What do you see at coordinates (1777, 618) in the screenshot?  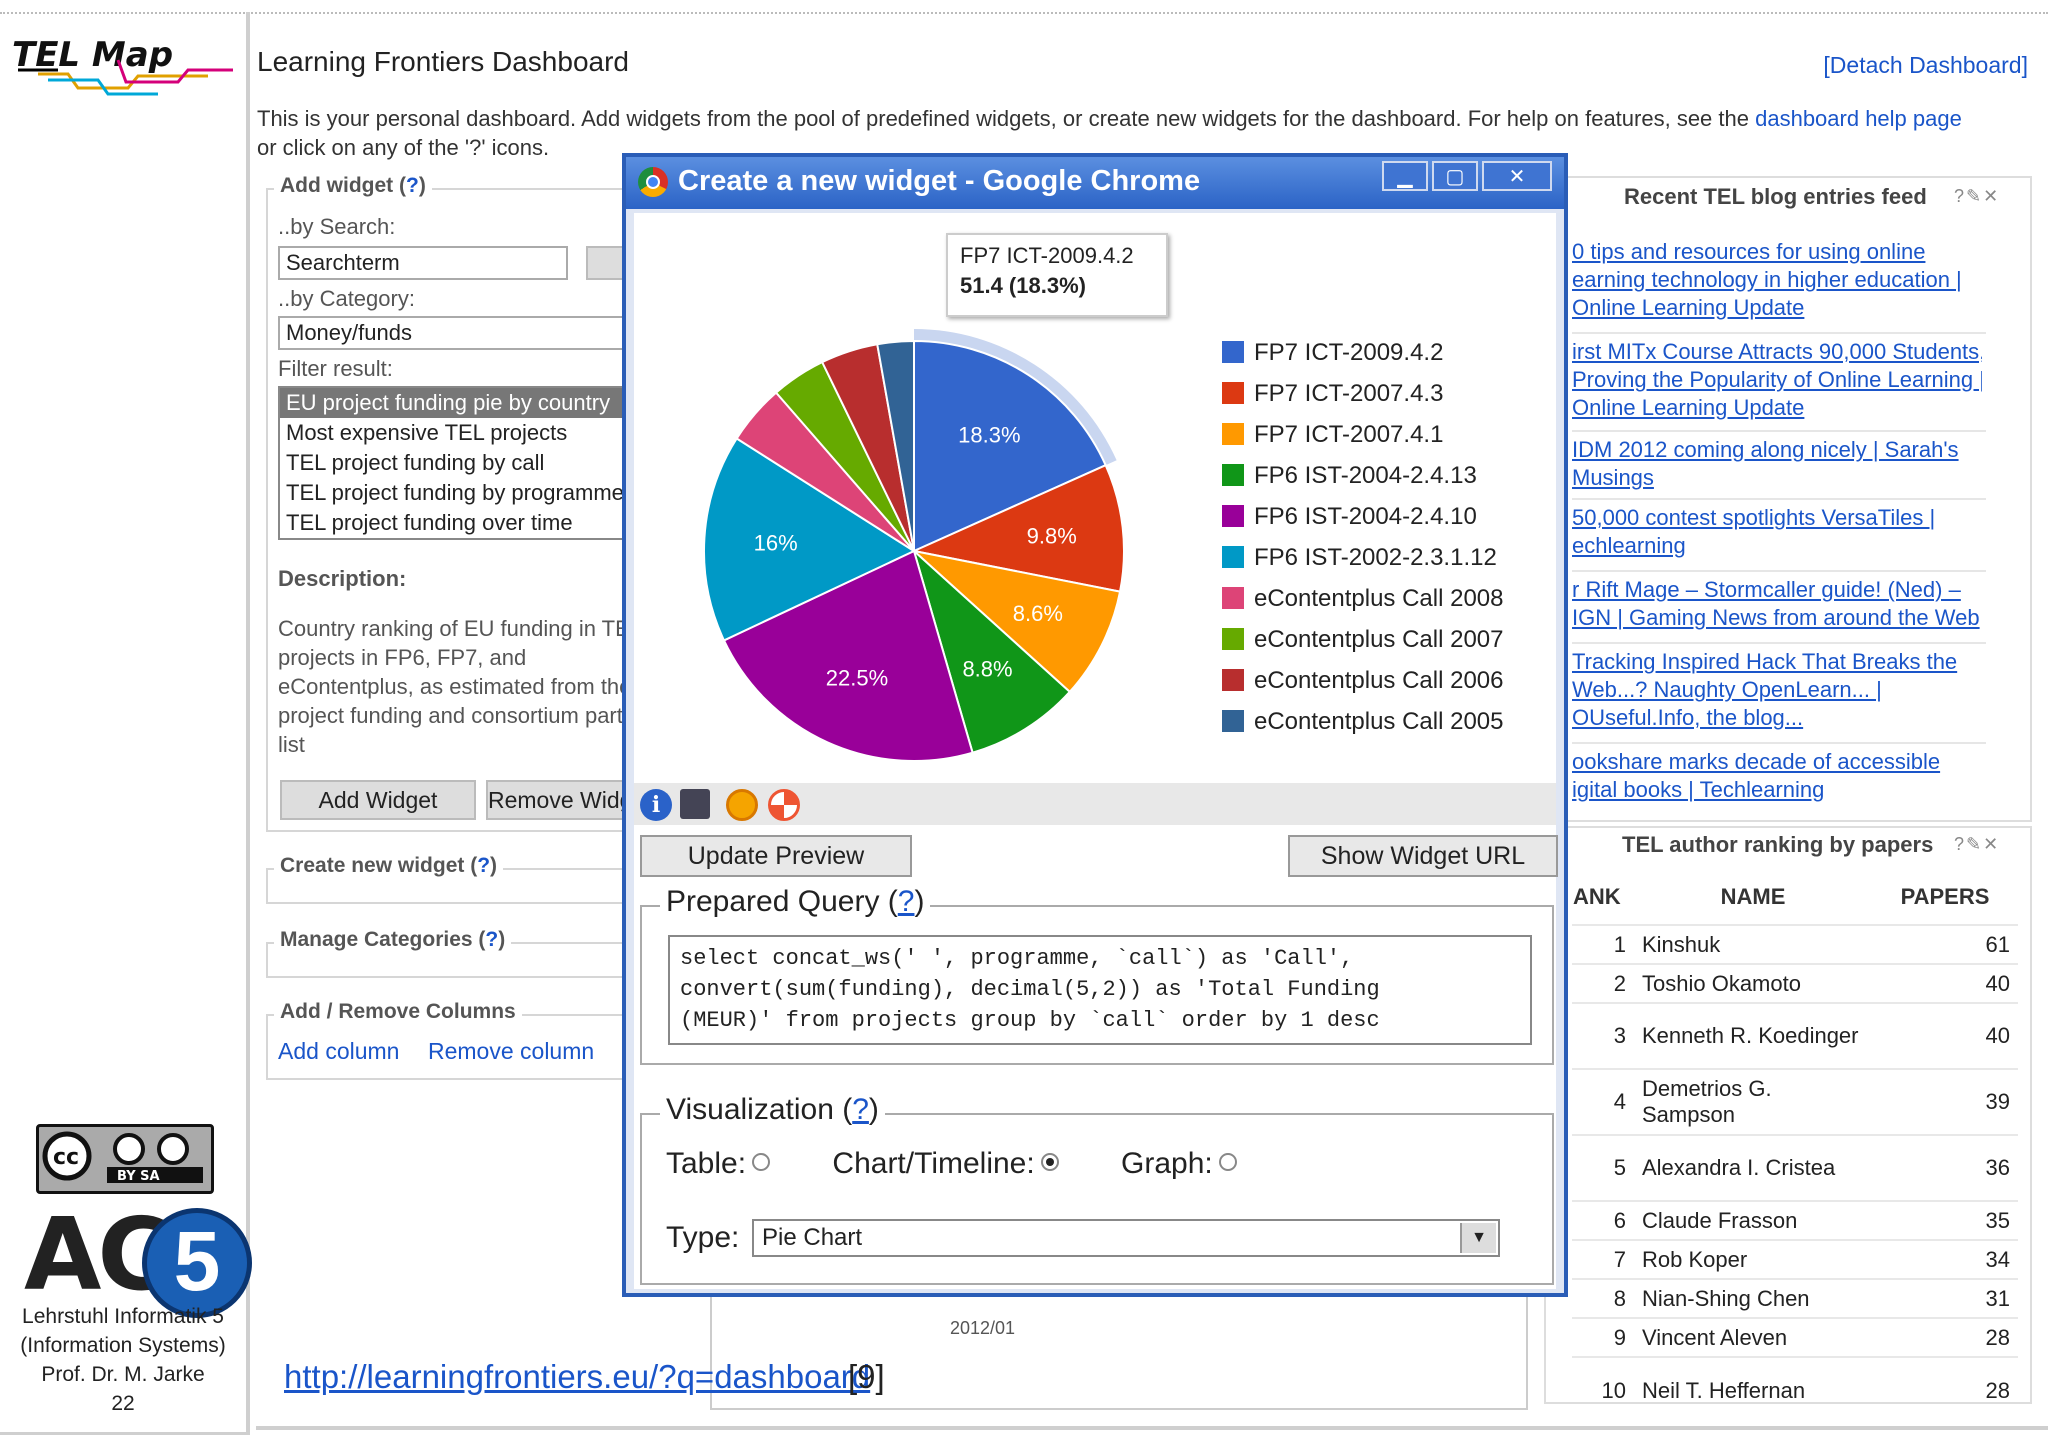 I see `blog-entry-line: IGN | Gaming News from around the Web` at bounding box center [1777, 618].